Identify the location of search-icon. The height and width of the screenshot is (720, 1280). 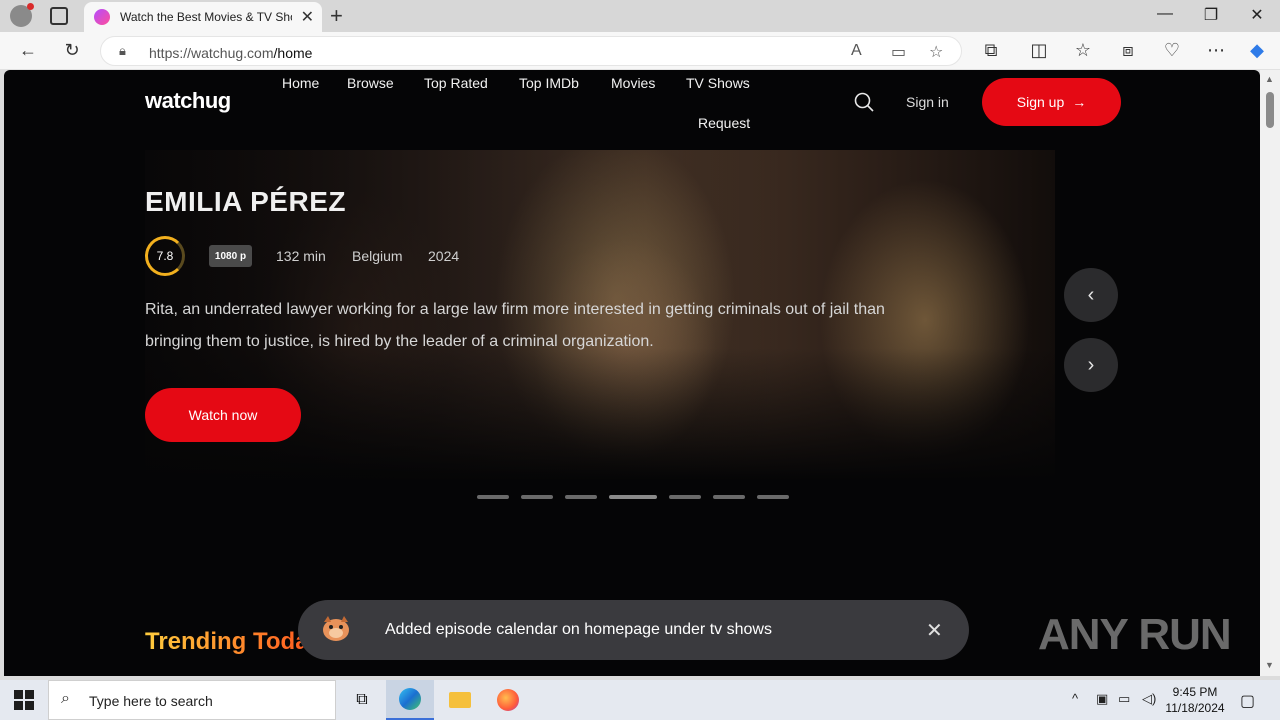
(864, 102).